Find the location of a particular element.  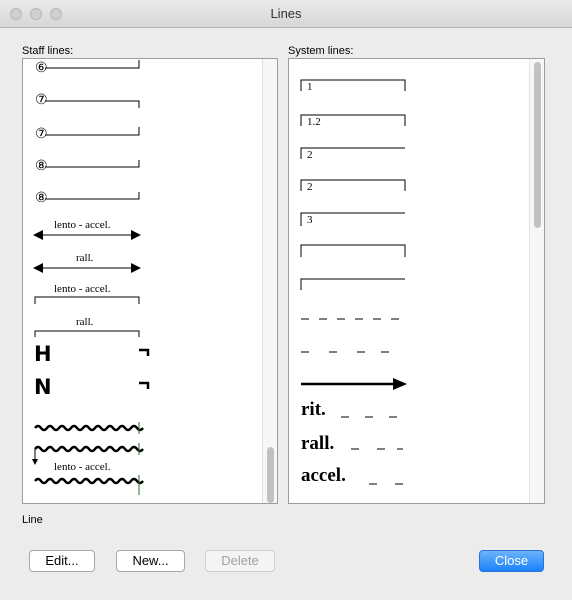

staff-list-scrollbar is located at coordinates (269, 281).